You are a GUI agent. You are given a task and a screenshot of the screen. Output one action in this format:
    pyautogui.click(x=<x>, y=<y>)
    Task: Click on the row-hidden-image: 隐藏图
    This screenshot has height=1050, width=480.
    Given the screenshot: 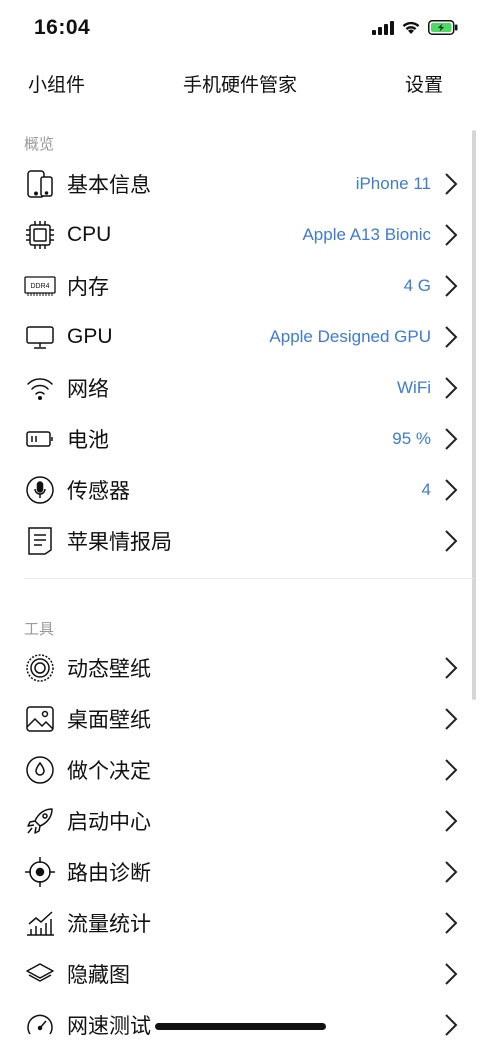 What is the action you would take?
    pyautogui.click(x=240, y=973)
    